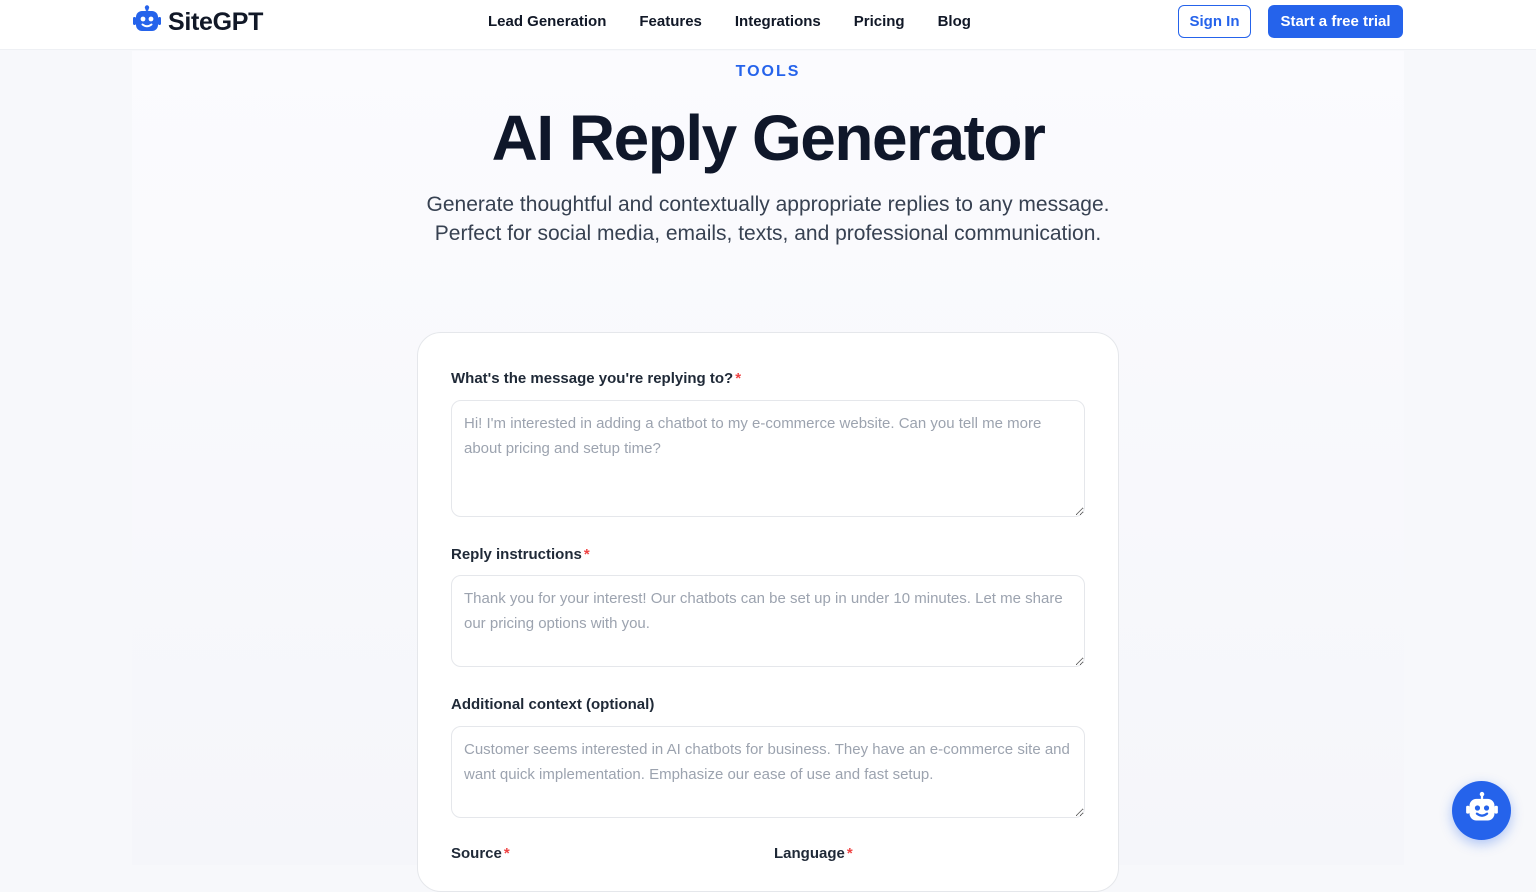 This screenshot has width=1536, height=892. What do you see at coordinates (768, 71) in the screenshot?
I see `section-eyebrow: TOOLS` at bounding box center [768, 71].